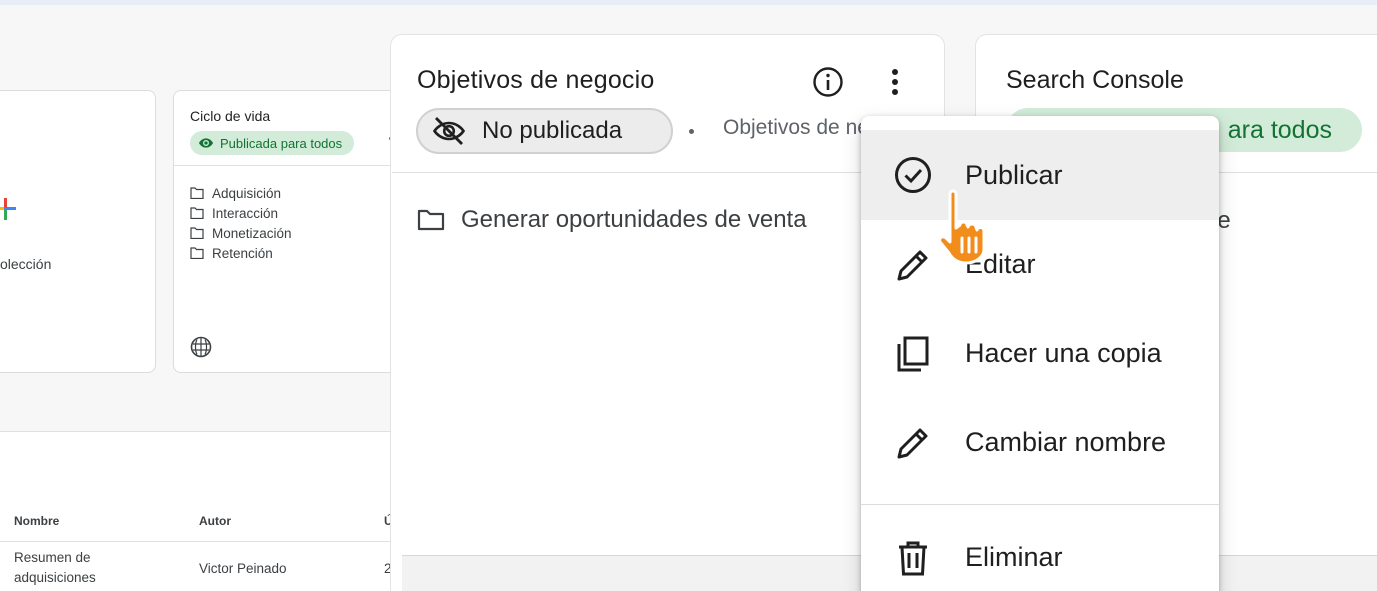  I want to click on published-status-label: ara todos, so click(1279, 129).